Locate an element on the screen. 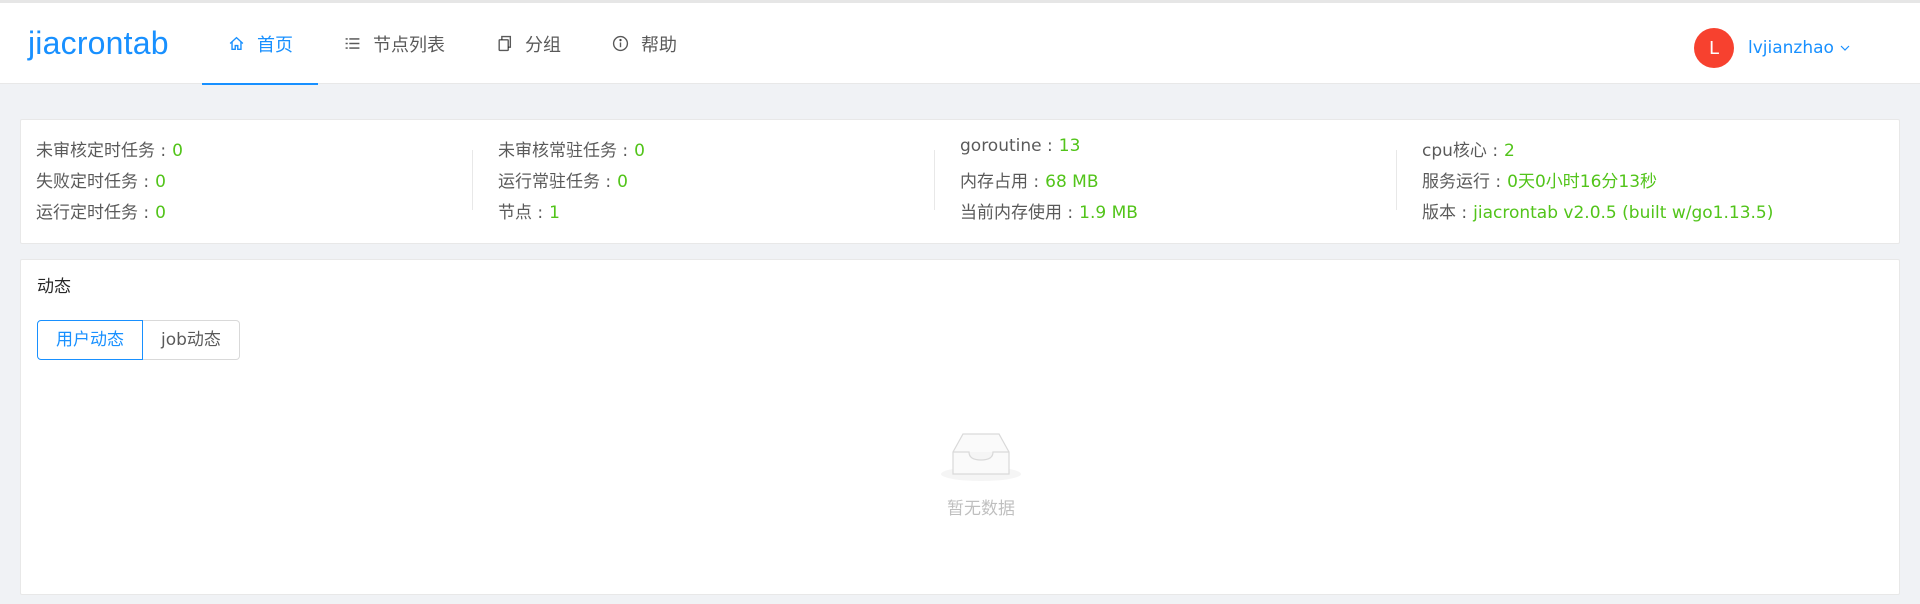 Image resolution: width=1920 pixels, height=604 pixels. stat-current-memory: 当前内存使用 :1.9 MB is located at coordinates (1049, 213).